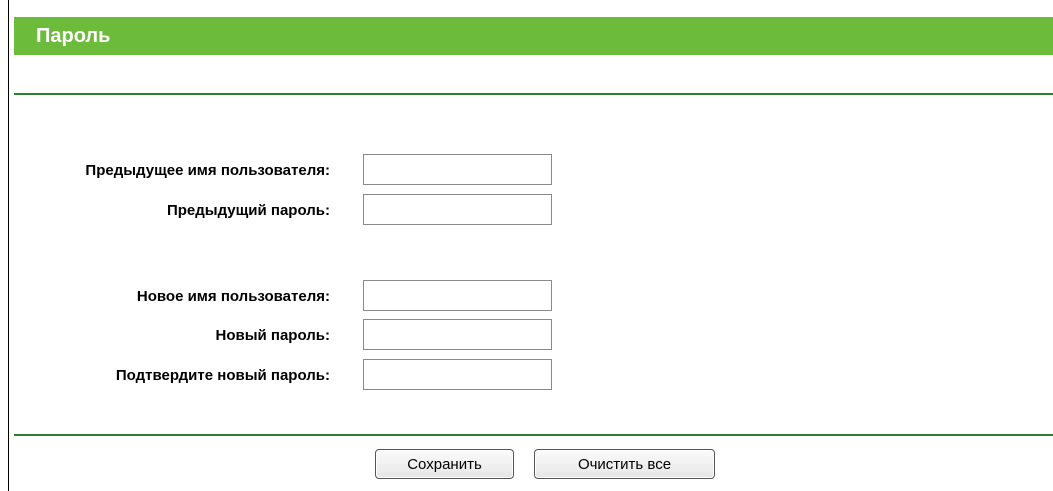 Image resolution: width=1053 pixels, height=491 pixels. Describe the element at coordinates (248, 210) in the screenshot. I see `old-password-label: Предыдущий пароль:` at that location.